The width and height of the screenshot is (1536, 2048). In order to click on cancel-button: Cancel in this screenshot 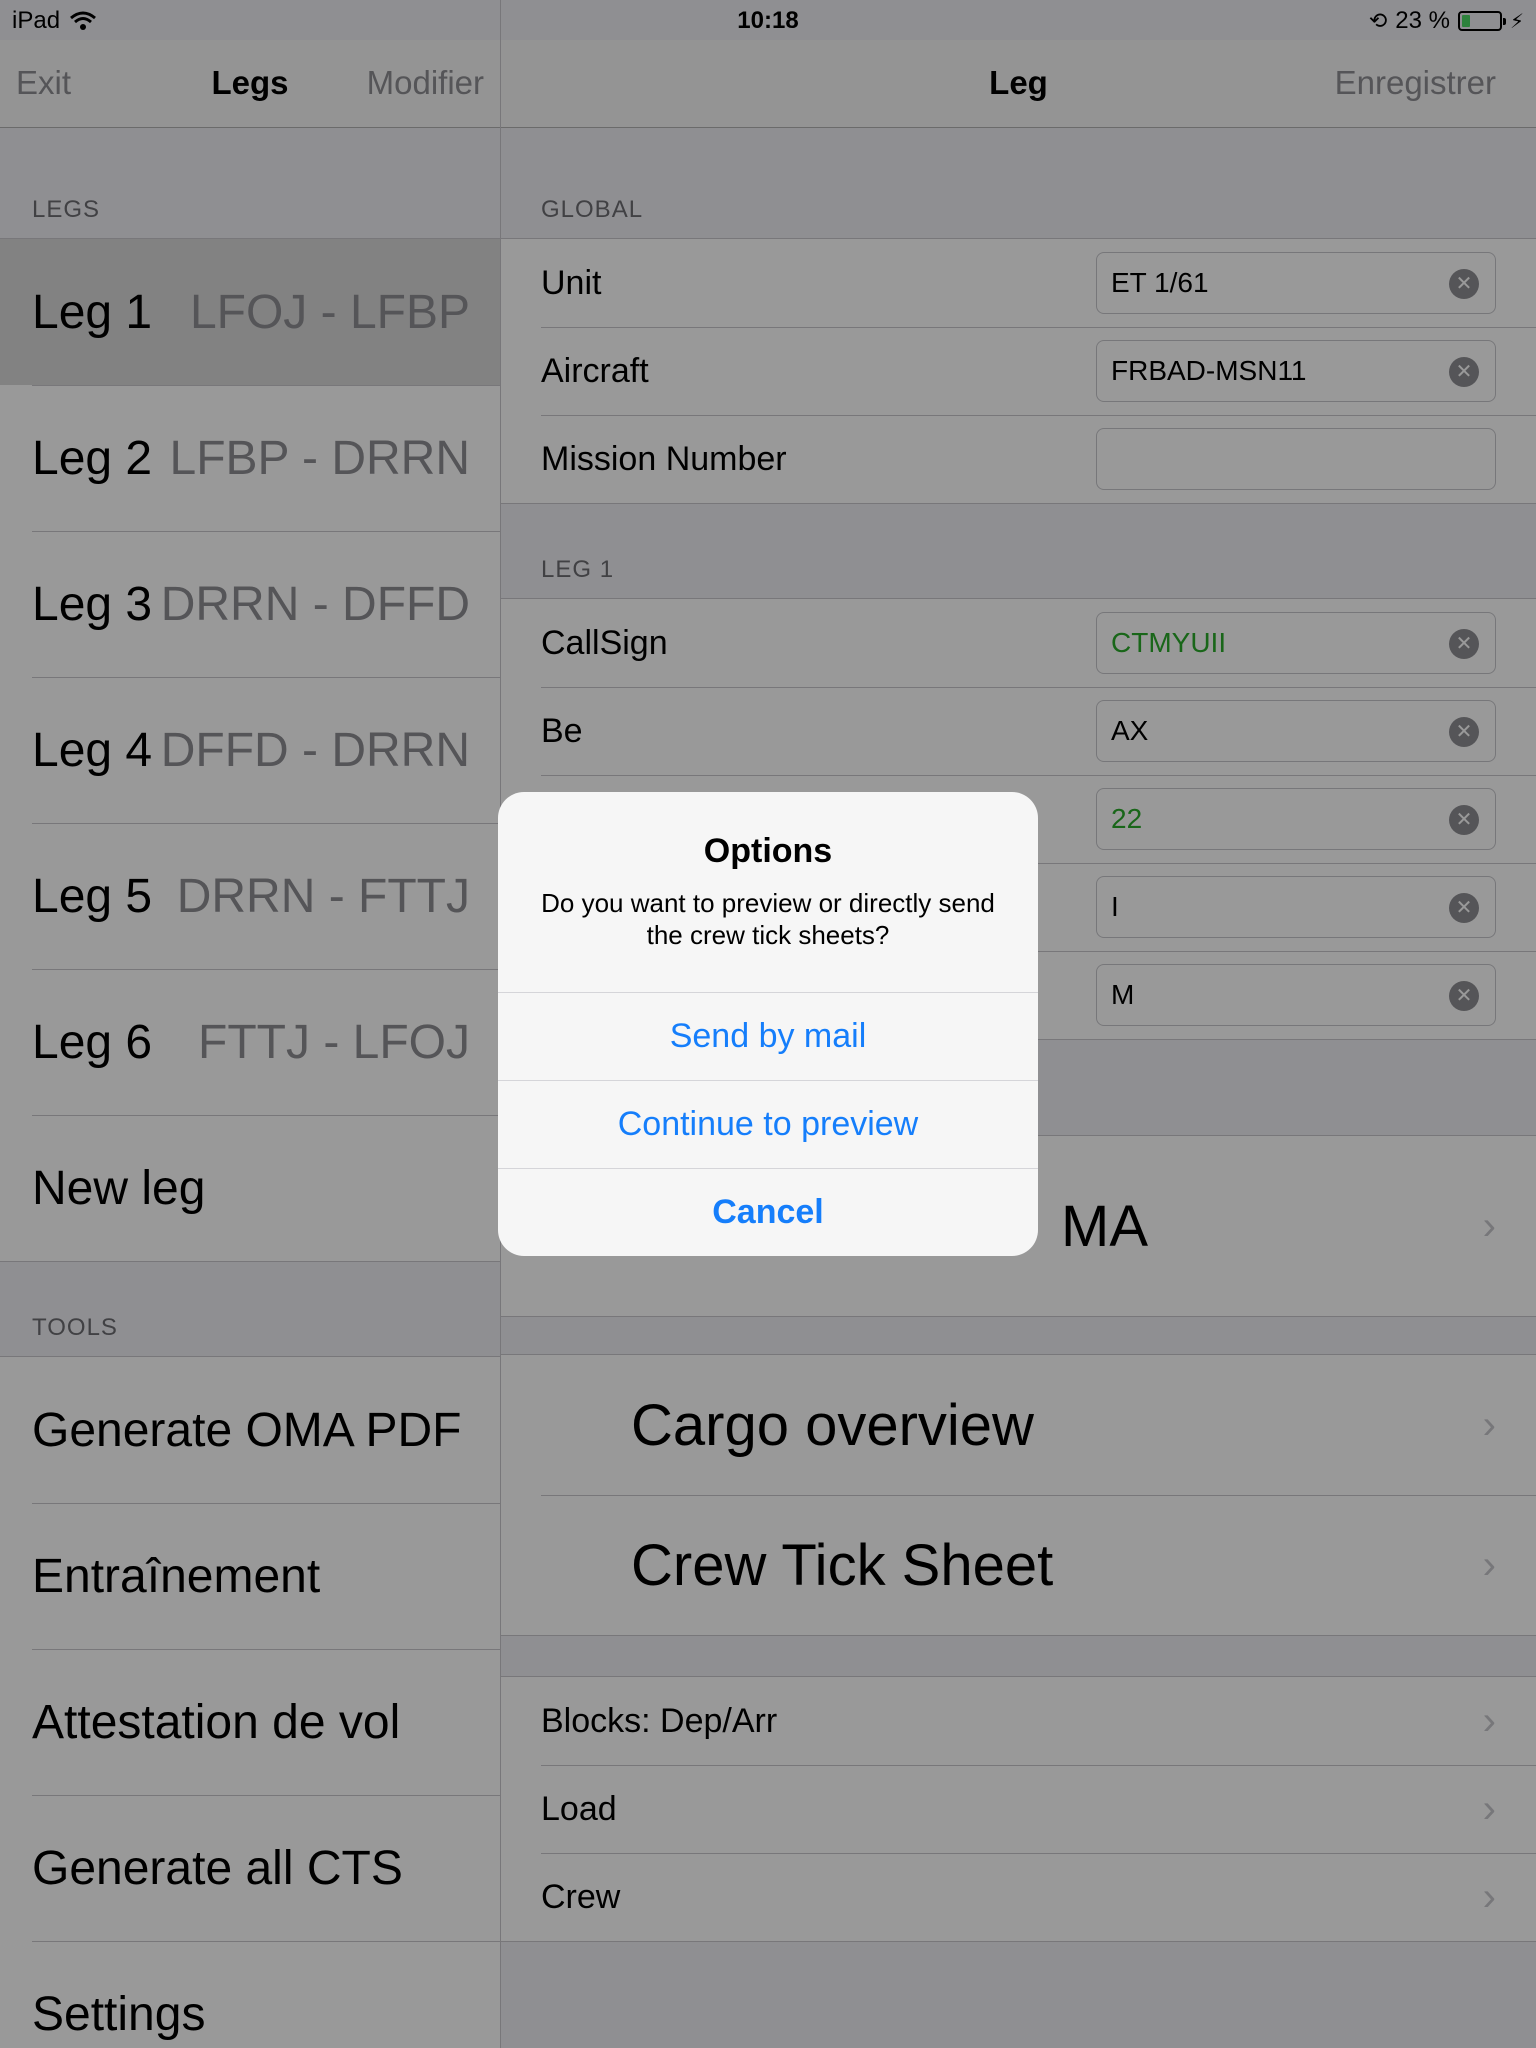, I will do `click(768, 1212)`.